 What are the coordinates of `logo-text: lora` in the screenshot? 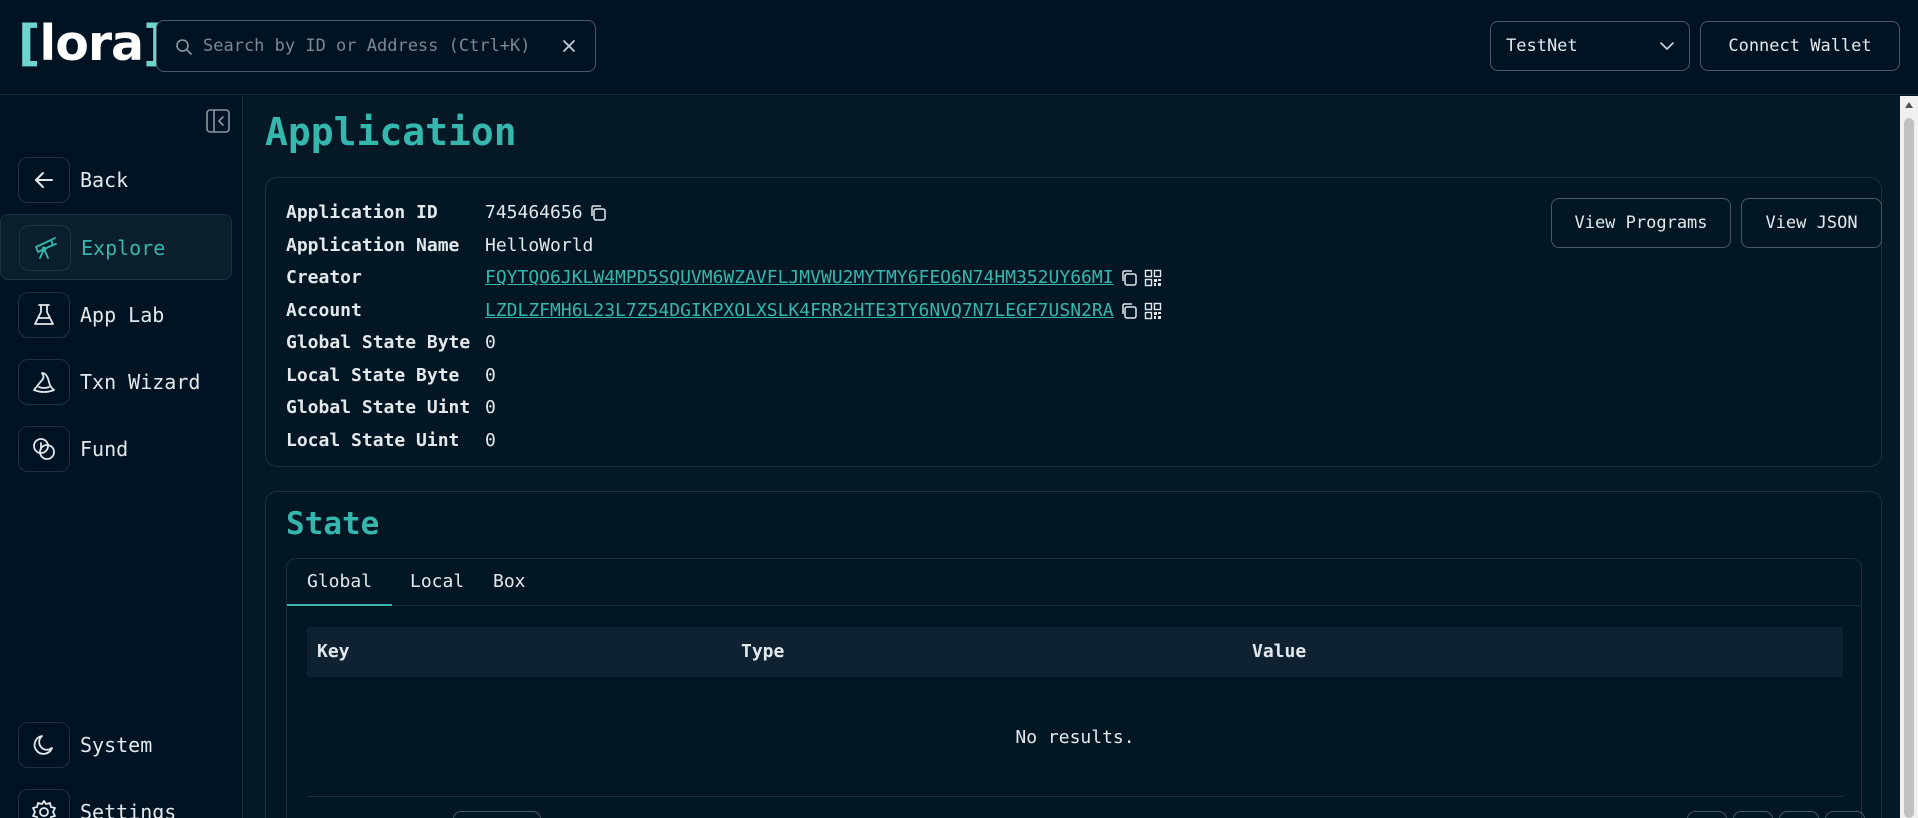 It's located at (91, 43).